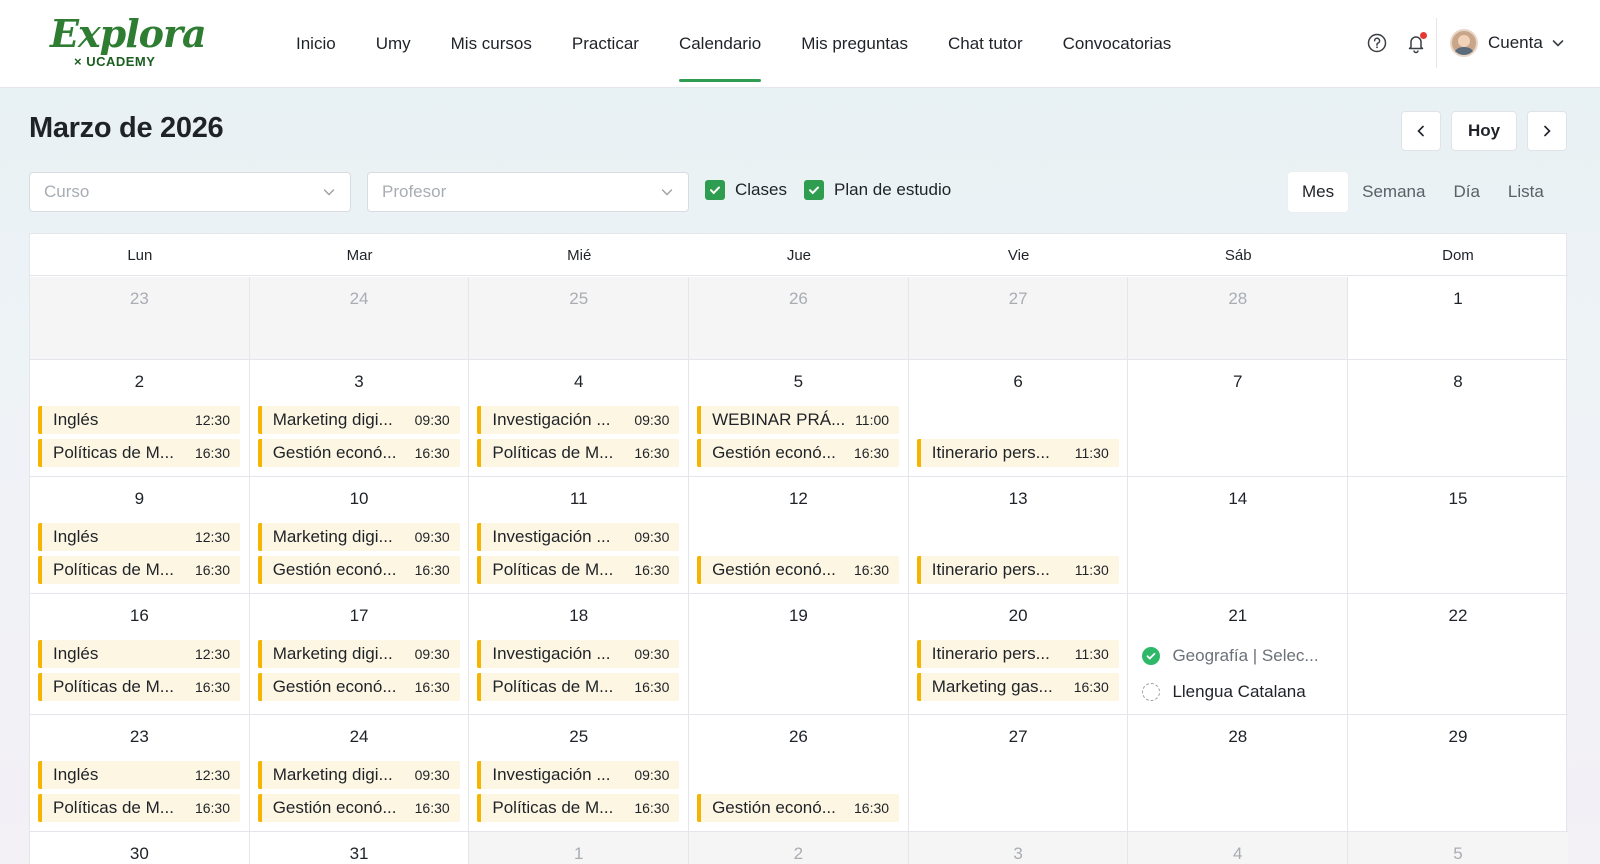  What do you see at coordinates (799, 848) in the screenshot?
I see `day-cell: 2` at bounding box center [799, 848].